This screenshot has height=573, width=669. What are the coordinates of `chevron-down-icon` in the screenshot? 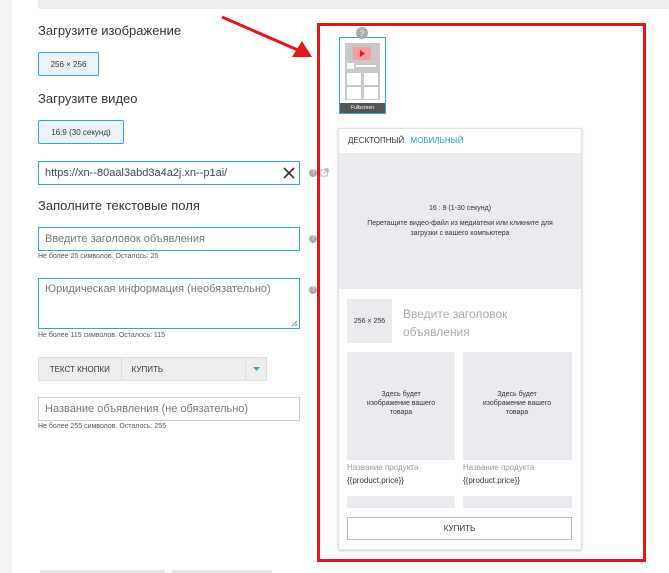 It's located at (256, 369).